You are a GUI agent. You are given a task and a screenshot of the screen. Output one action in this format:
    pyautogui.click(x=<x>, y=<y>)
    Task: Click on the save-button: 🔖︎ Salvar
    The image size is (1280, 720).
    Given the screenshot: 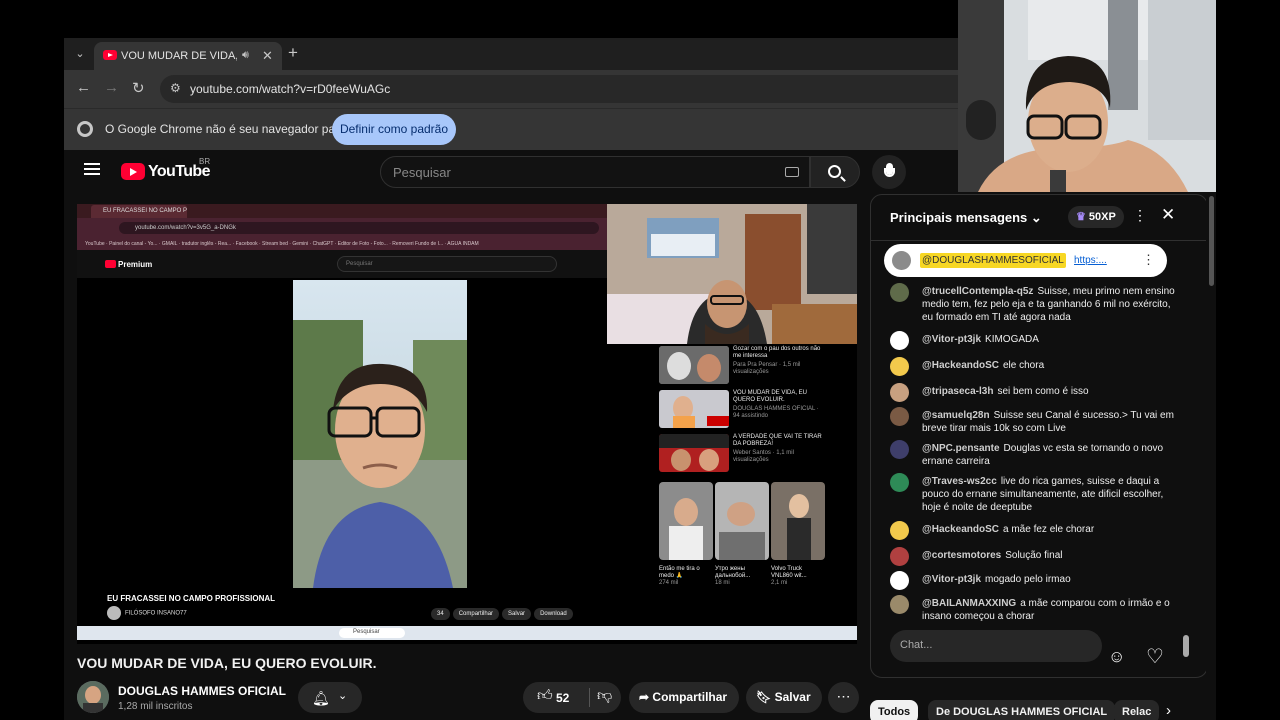 What is the action you would take?
    pyautogui.click(x=784, y=697)
    